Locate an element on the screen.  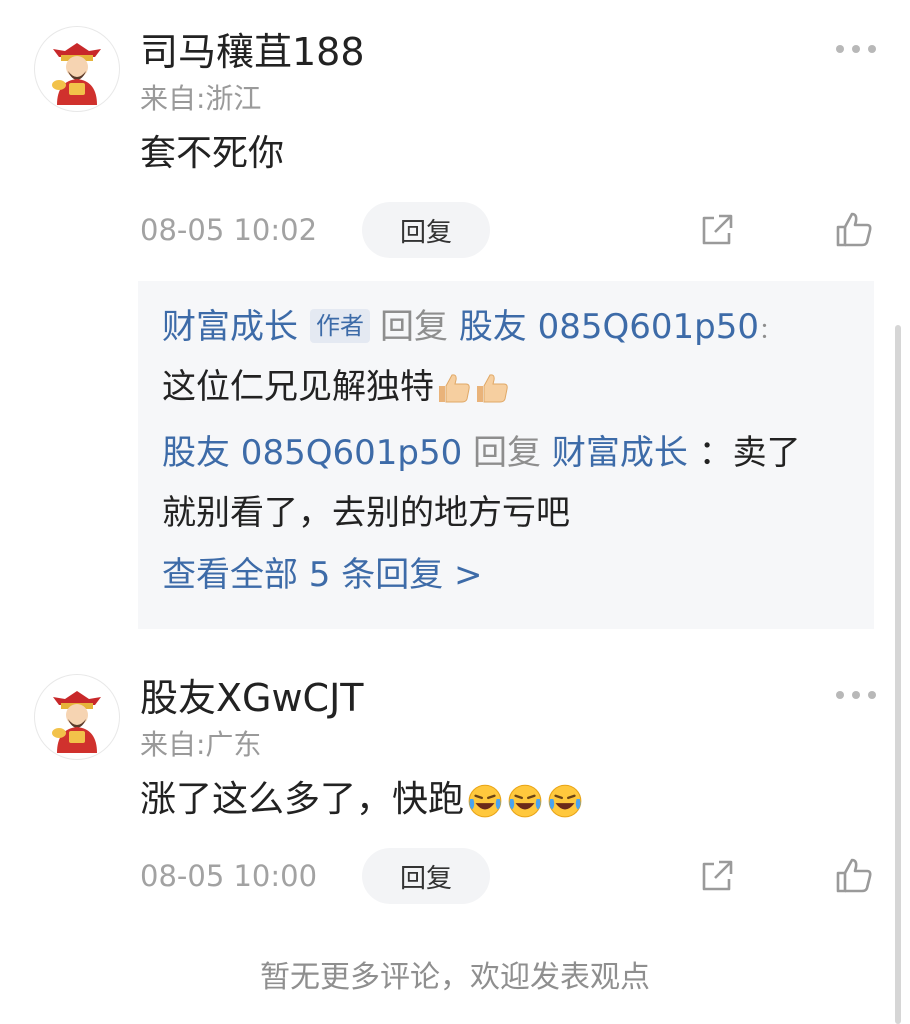
reply-text: 就别看了，去别的地方亏吧 is located at coordinates (366, 513).